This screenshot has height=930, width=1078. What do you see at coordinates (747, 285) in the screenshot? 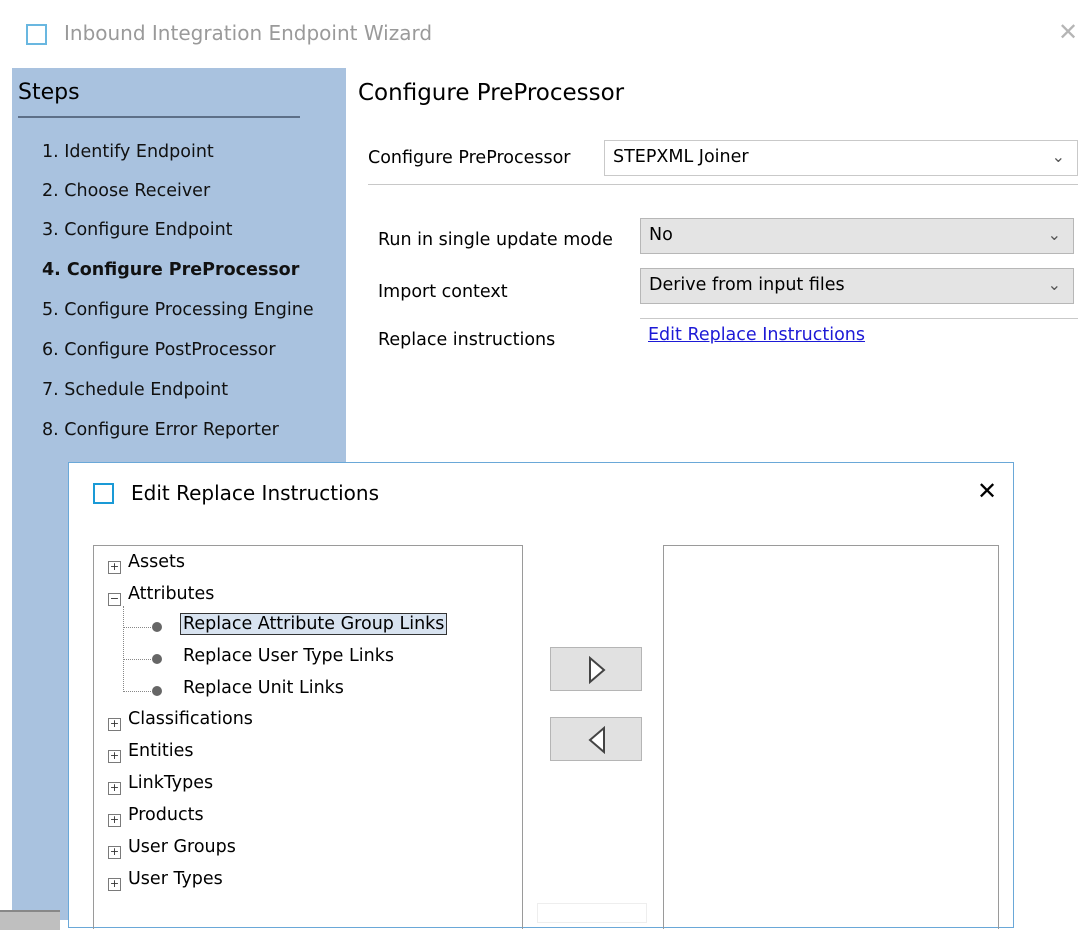
I see `import-context-value: Derive from input files` at bounding box center [747, 285].